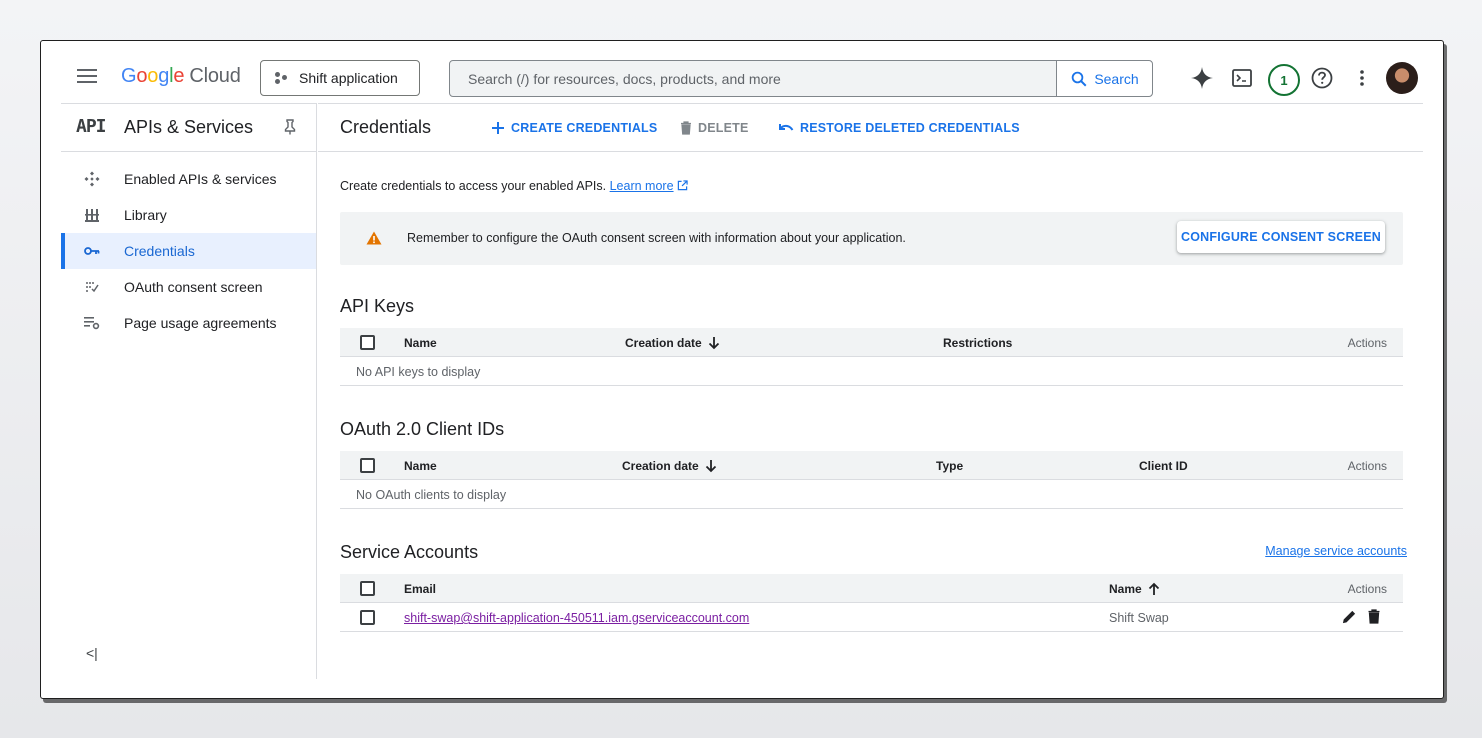 The height and width of the screenshot is (738, 1482). I want to click on empty-message: No OAuth clients to display, so click(431, 495).